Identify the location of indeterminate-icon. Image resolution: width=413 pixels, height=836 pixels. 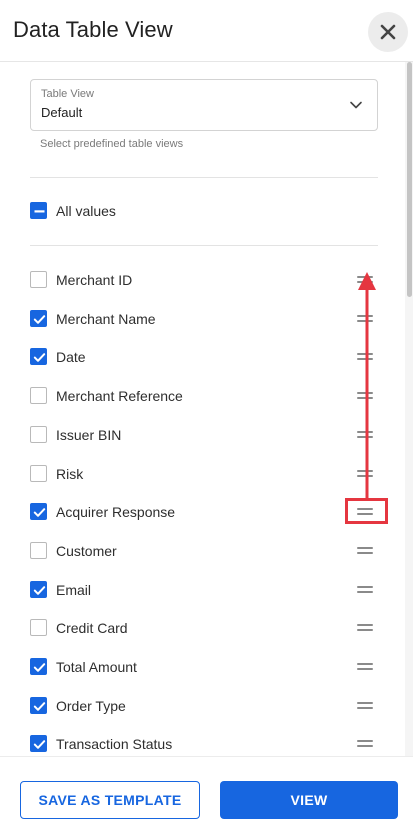
(39, 211).